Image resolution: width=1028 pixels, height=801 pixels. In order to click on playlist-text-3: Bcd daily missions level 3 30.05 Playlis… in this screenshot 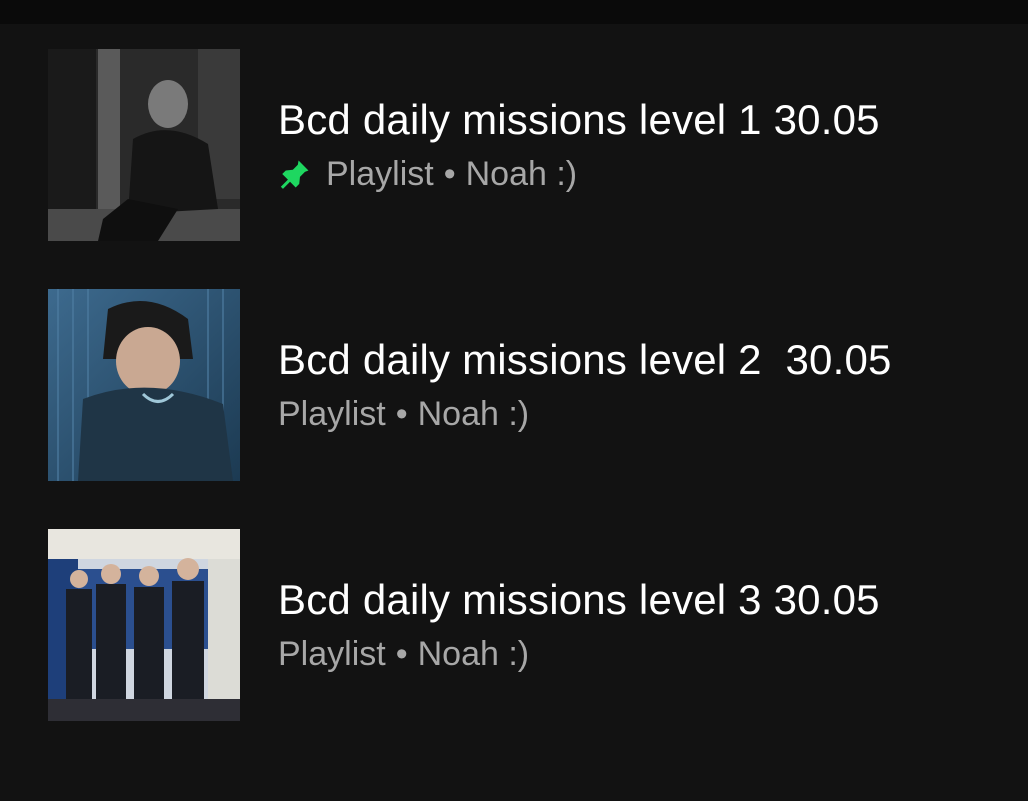, I will do `click(579, 625)`.